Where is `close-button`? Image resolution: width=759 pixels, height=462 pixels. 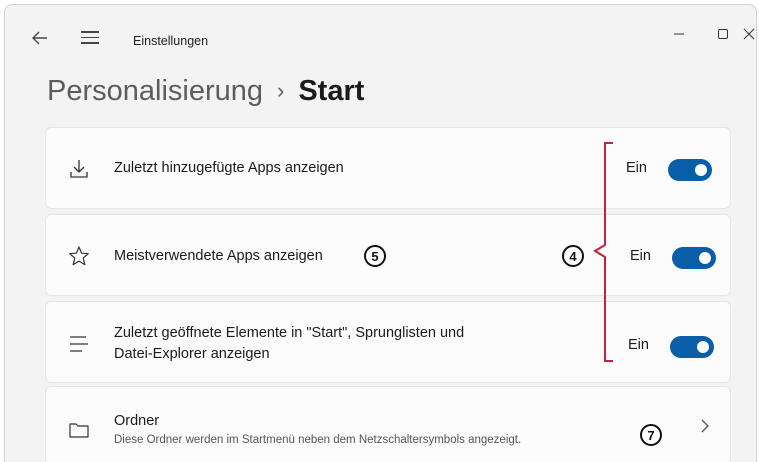
close-button is located at coordinates (747, 34).